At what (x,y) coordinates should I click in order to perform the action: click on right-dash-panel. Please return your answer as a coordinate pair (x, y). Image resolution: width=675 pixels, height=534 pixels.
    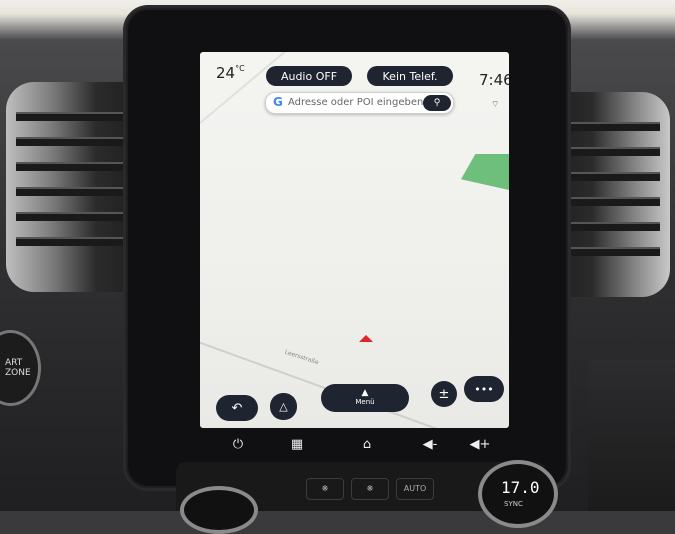
    Looking at the image, I should click on (631, 435).